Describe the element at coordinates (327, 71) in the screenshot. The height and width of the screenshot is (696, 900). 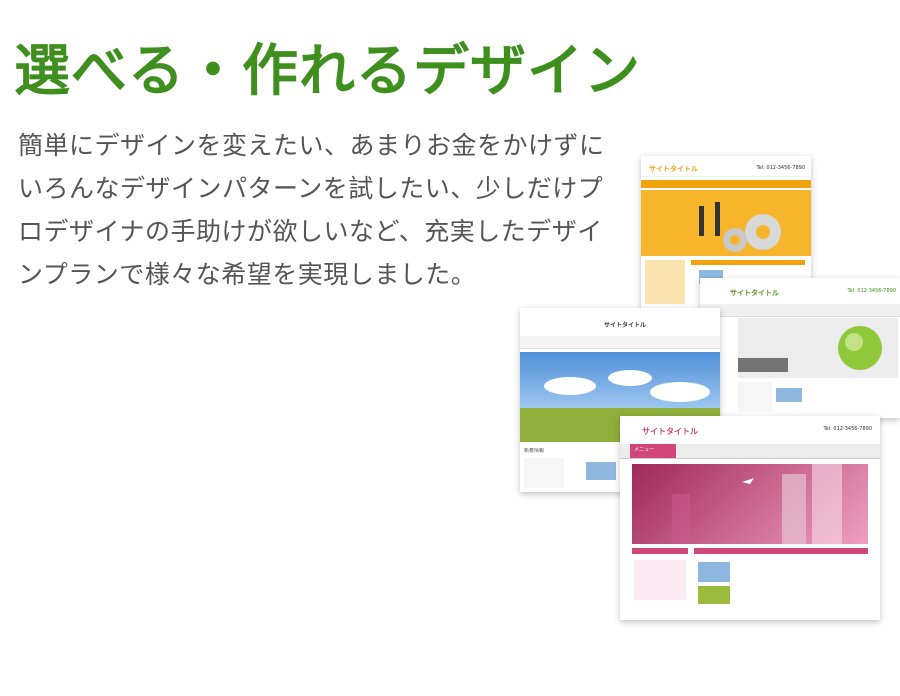
I see `page-heading: 選べる・作れるデザイン` at that location.